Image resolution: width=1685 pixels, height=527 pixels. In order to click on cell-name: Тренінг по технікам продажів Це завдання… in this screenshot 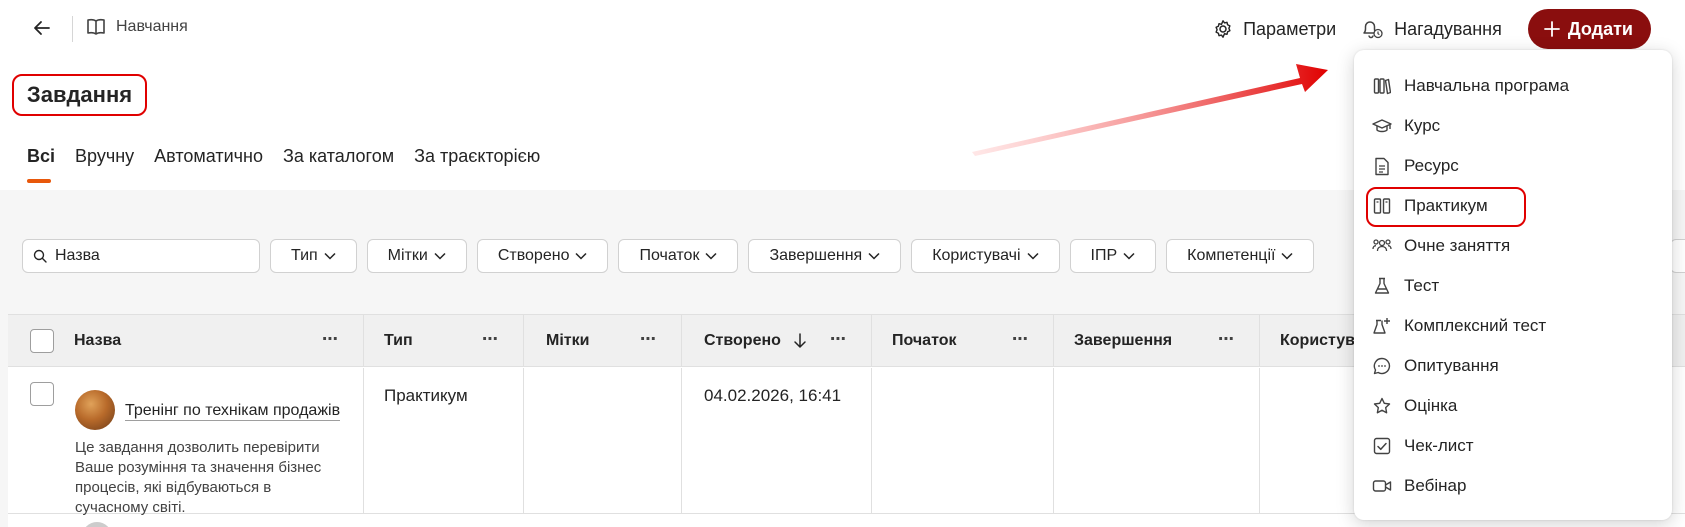, I will do `click(186, 442)`.